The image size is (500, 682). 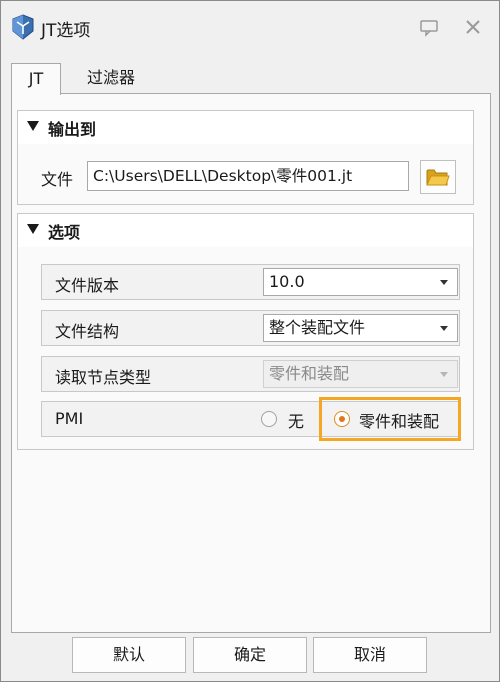 What do you see at coordinates (250, 374) in the screenshot?
I see `node-type-row: 读取节点类型 零件和装配` at bounding box center [250, 374].